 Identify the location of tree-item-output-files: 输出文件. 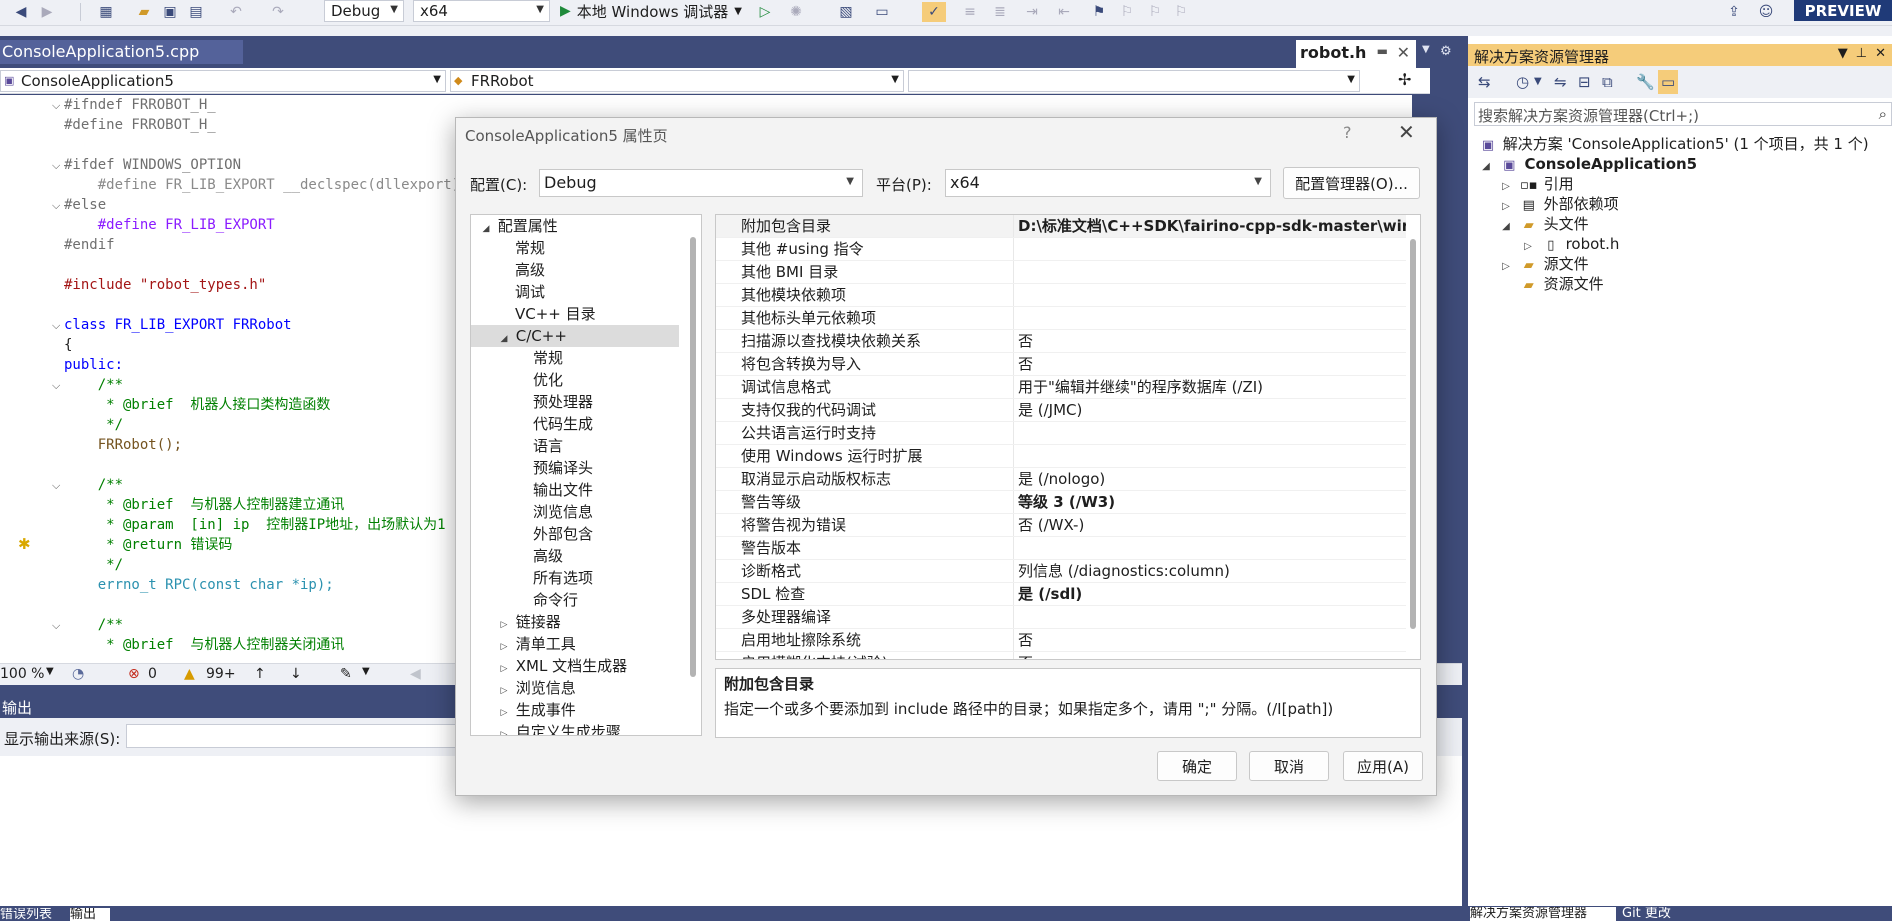
(575, 490).